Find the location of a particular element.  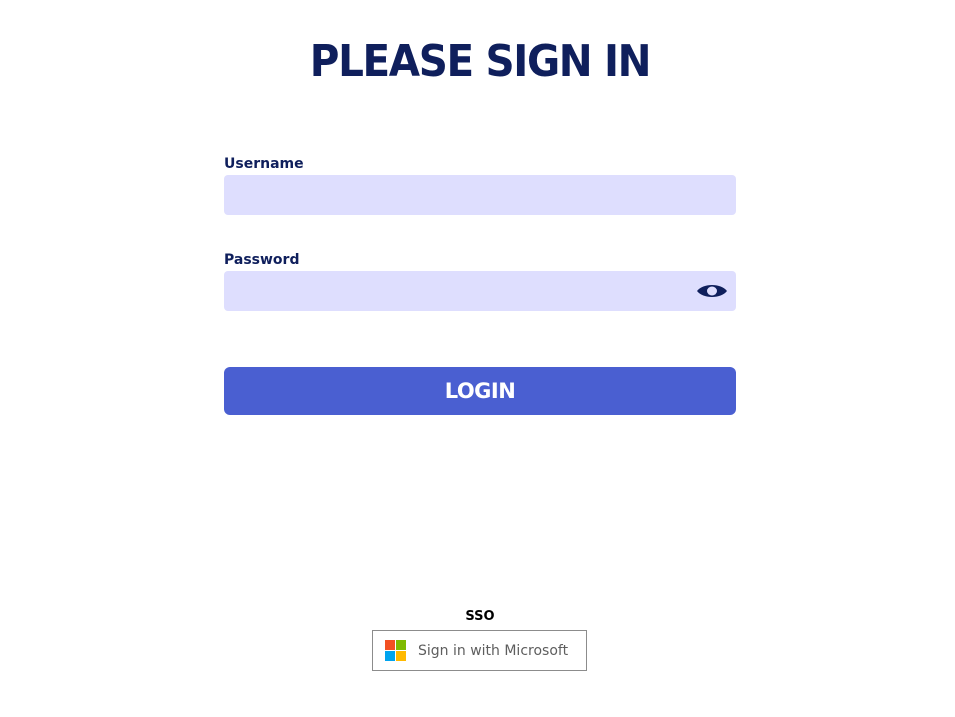

username-label: Username is located at coordinates (264, 164).